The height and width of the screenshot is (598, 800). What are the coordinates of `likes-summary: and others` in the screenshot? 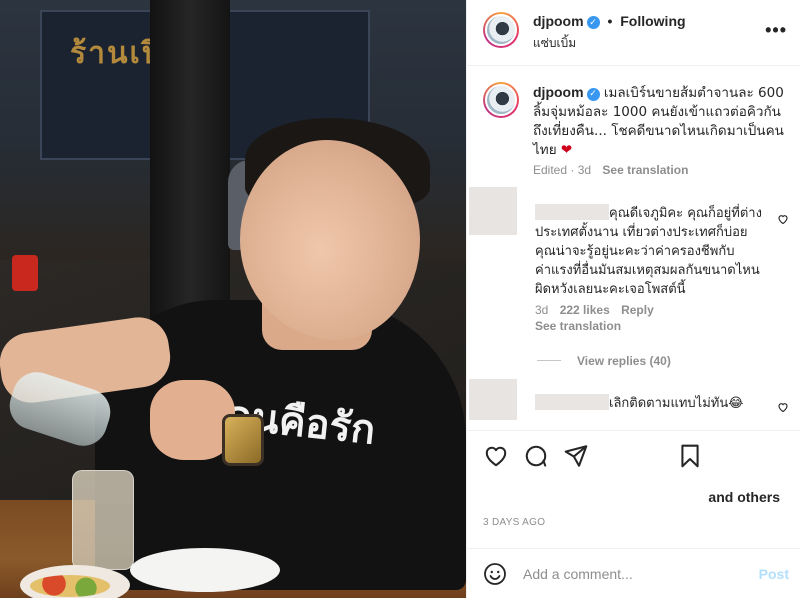 It's located at (744, 497).